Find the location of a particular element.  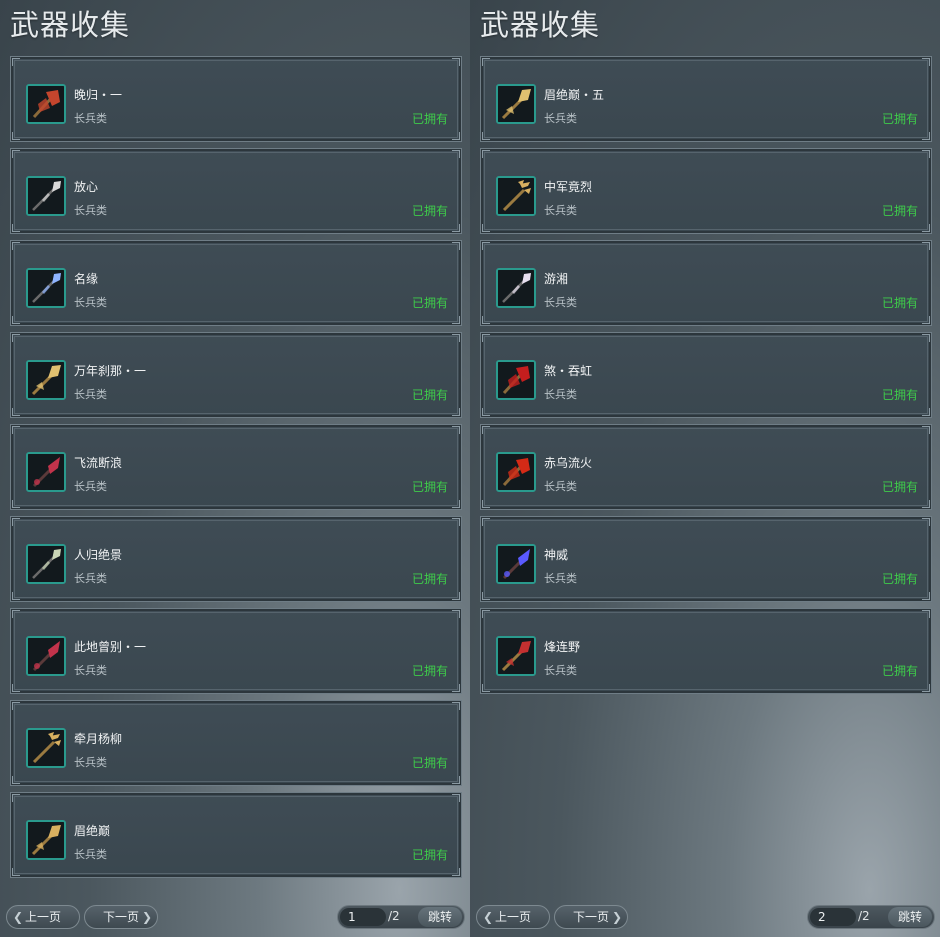

weapon-list-item: 此地曾别・一 长兵类 已拥有 is located at coordinates (236, 651).